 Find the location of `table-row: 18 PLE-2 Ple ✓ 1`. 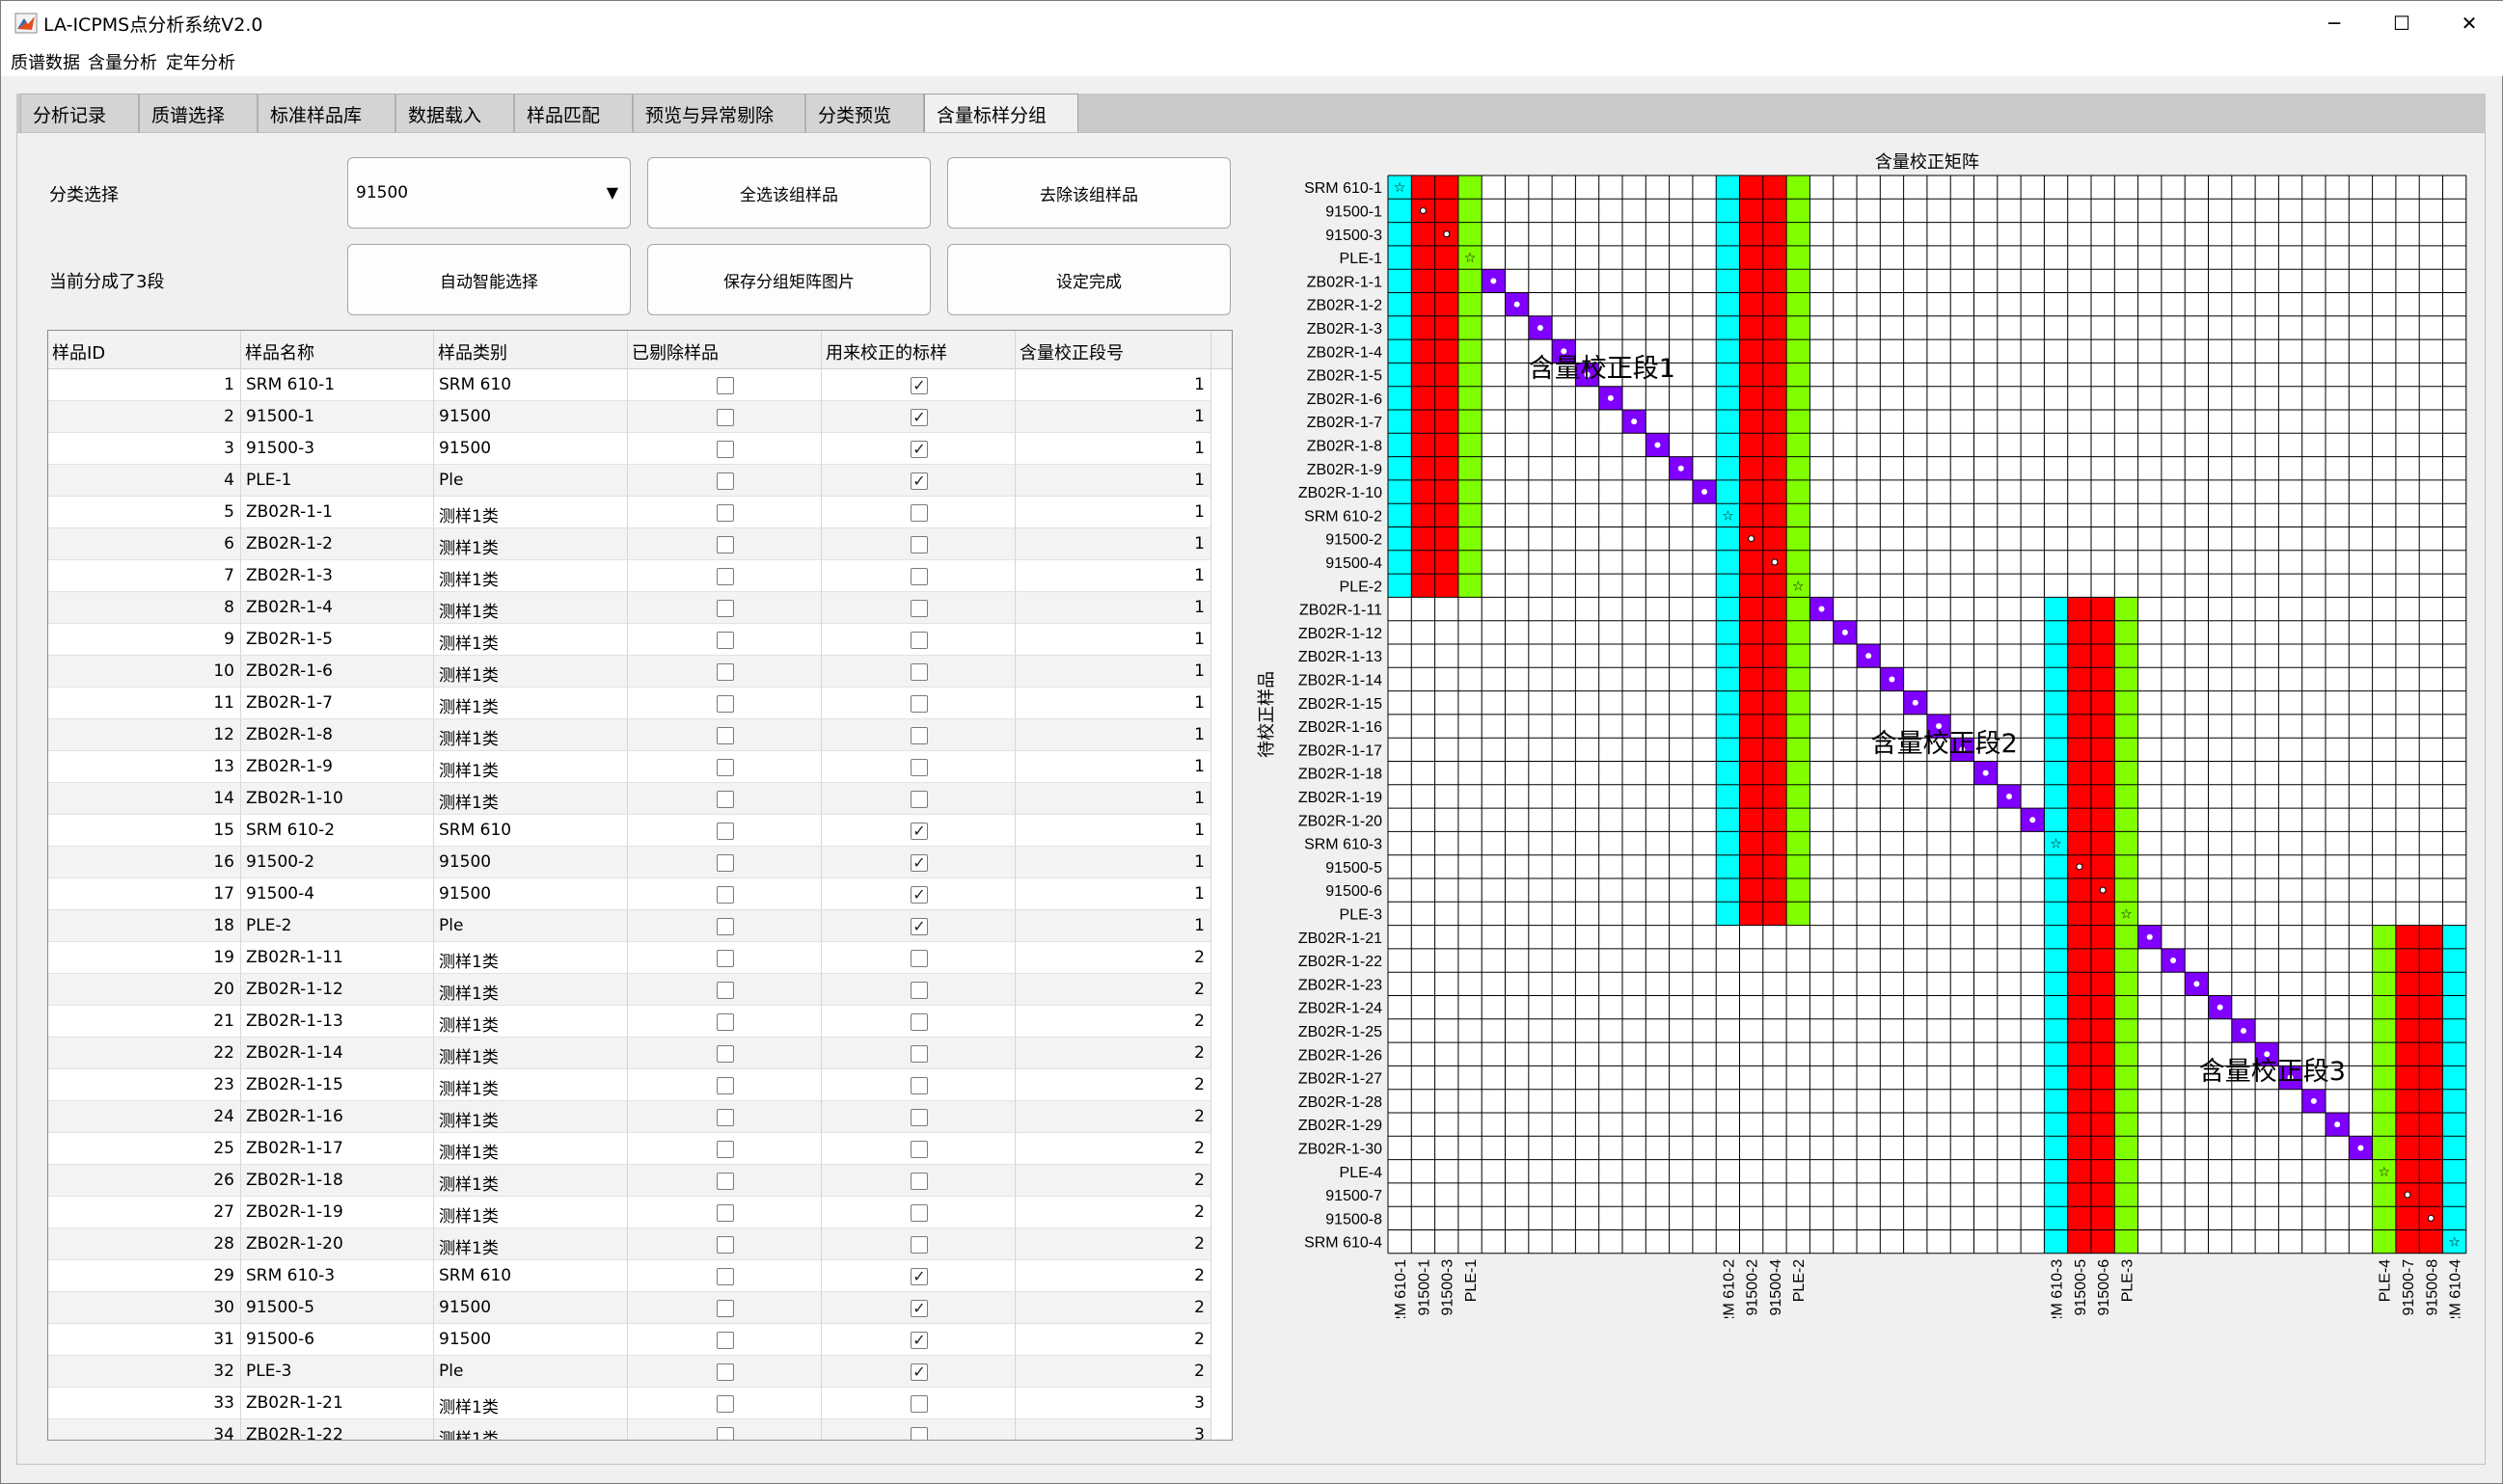

table-row: 18 PLE-2 Ple ✓ 1 is located at coordinates (630, 926).